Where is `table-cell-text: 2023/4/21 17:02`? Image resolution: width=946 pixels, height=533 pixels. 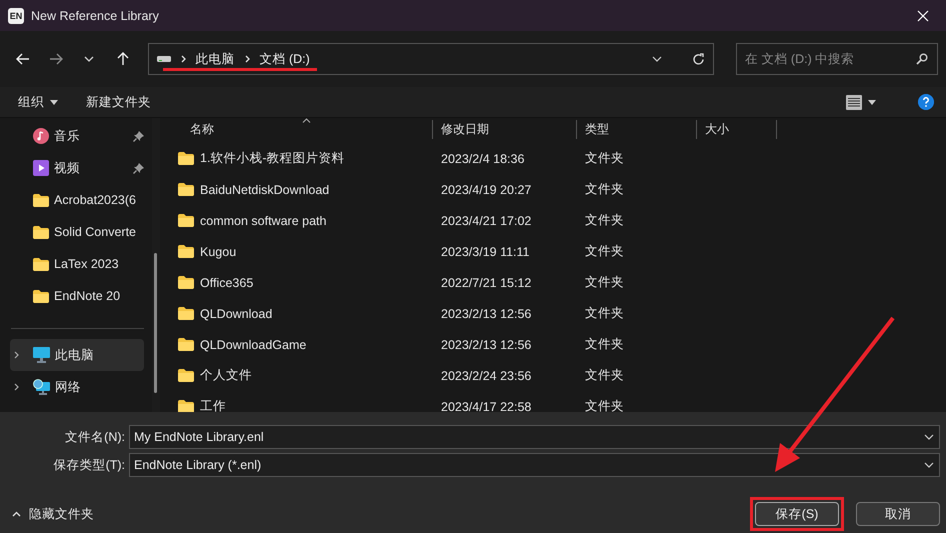
table-cell-text: 2023/4/21 17:02 is located at coordinates (486, 221).